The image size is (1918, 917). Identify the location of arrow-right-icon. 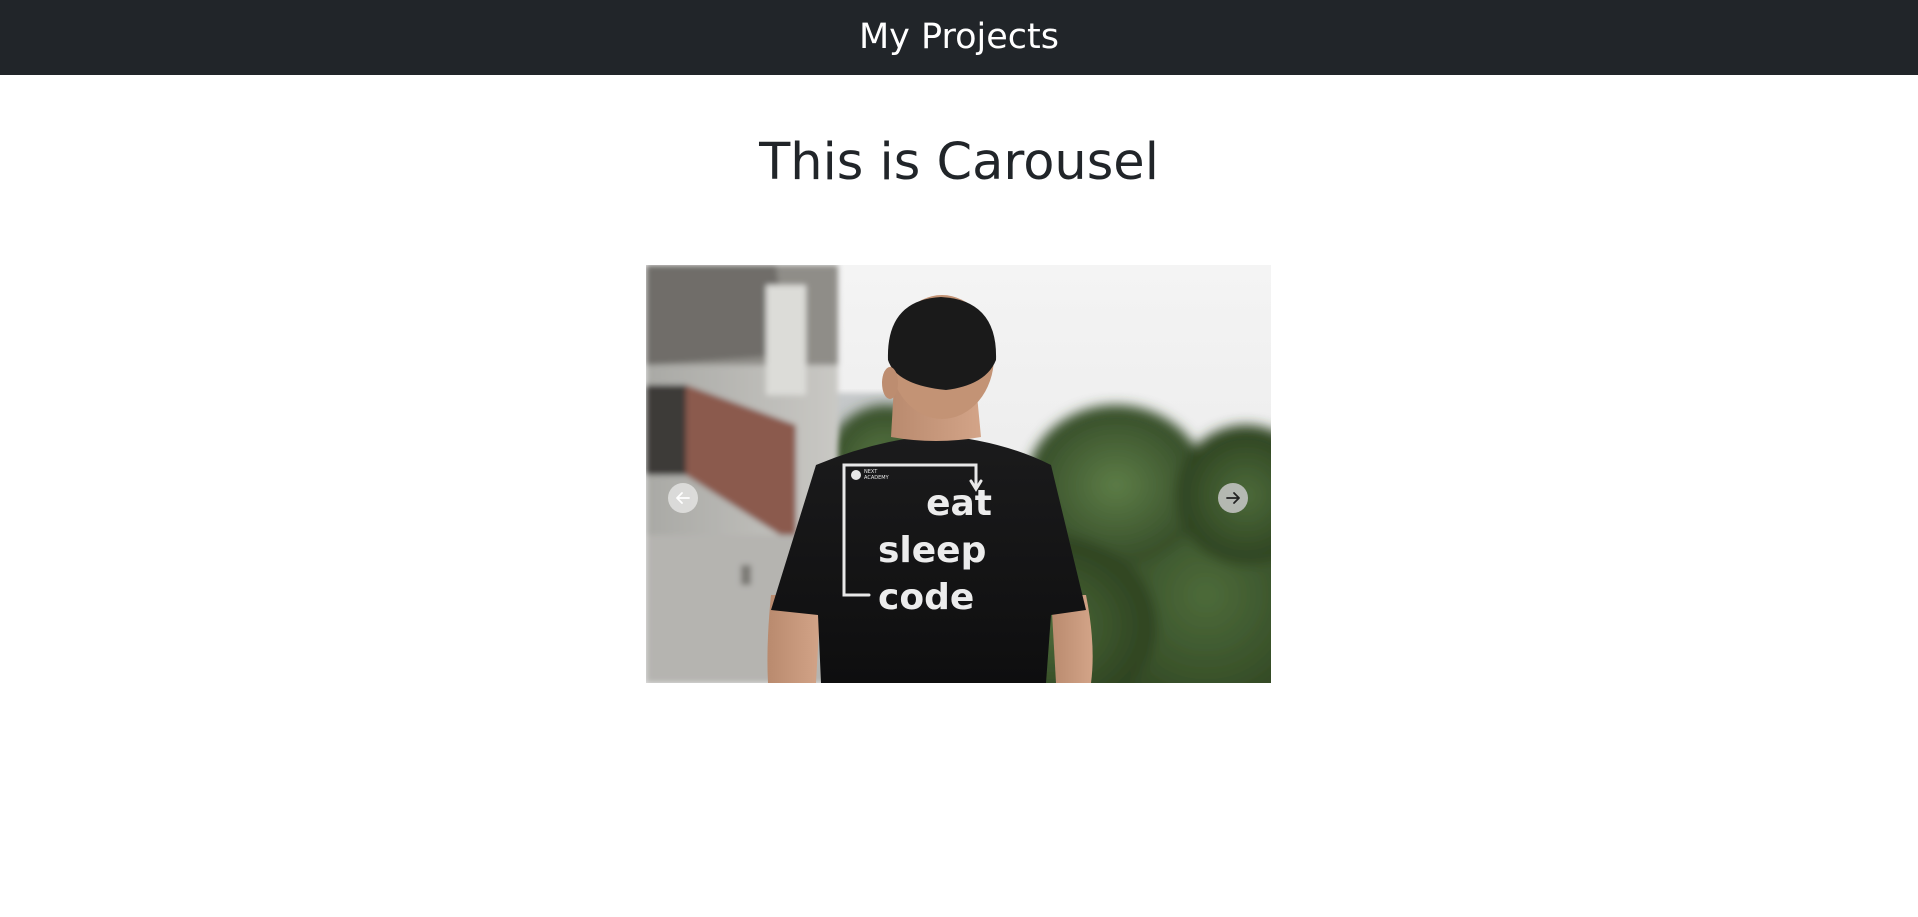
(1233, 498).